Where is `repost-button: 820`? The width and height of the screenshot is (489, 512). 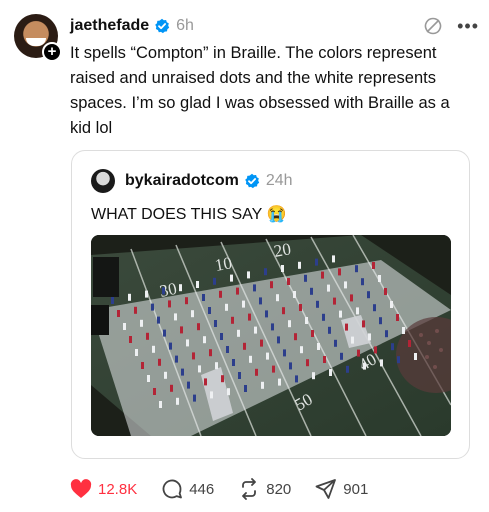
repost-button: 820 is located at coordinates (264, 489).